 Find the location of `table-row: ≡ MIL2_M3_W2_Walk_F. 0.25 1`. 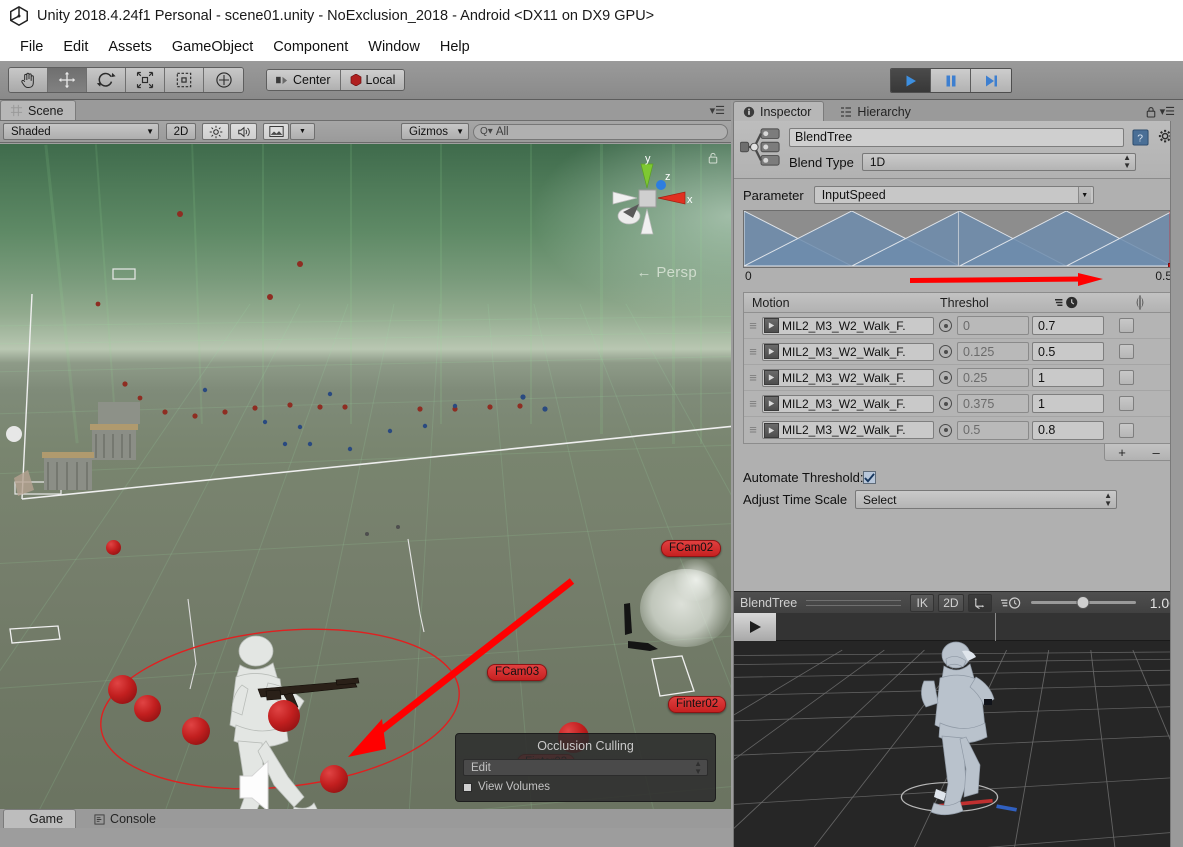

table-row: ≡ MIL2_M3_W2_Walk_F. 0.25 1 is located at coordinates (958, 378).